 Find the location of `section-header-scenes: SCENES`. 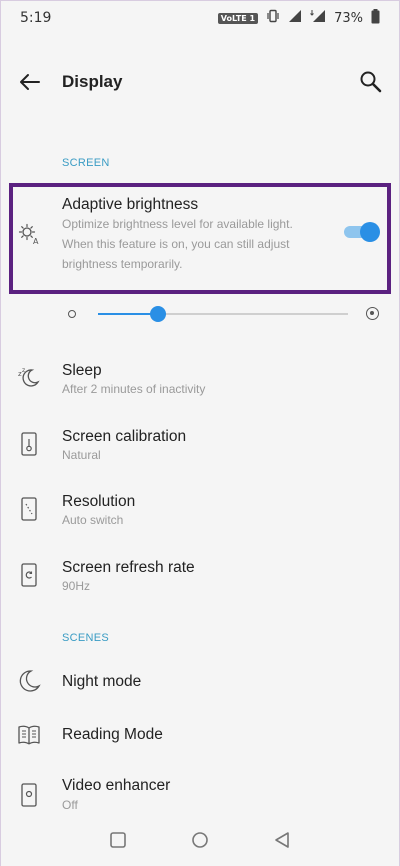

section-header-scenes: SCENES is located at coordinates (86, 638).